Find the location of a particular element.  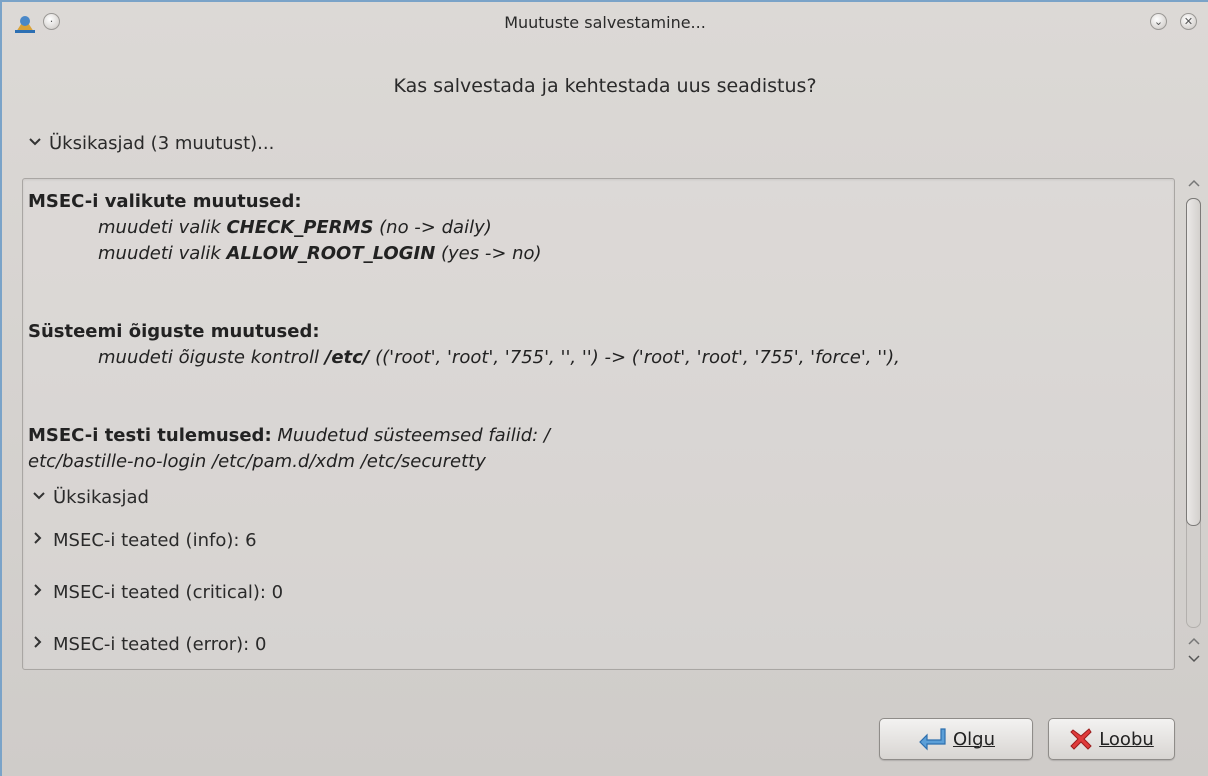

msec-info-label: MSEC-i teated (info): 6 is located at coordinates (155, 540).